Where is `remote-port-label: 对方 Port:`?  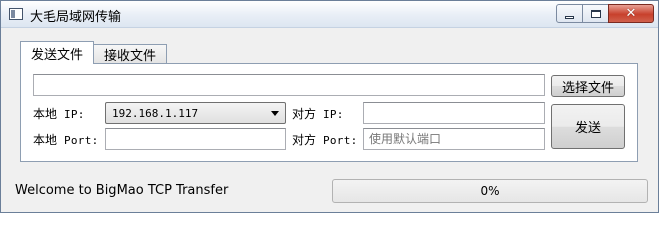
remote-port-label: 对方 Port: is located at coordinates (325, 140).